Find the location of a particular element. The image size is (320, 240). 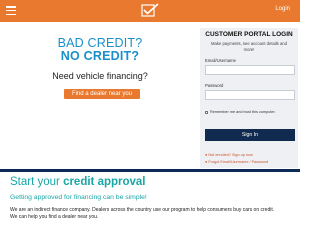

find-dealer-button: Find a dealer near you is located at coordinates (102, 94).